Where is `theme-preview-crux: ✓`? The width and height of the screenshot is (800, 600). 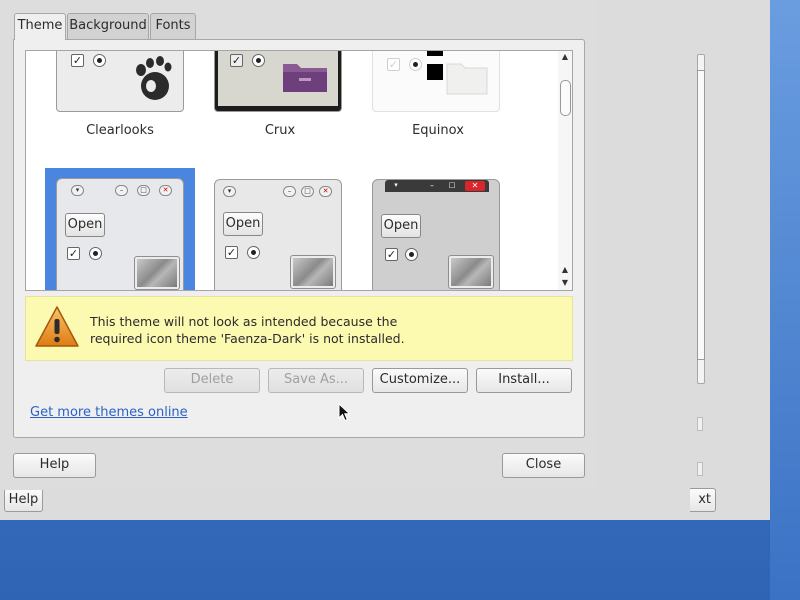 theme-preview-crux: ✓ is located at coordinates (278, 81).